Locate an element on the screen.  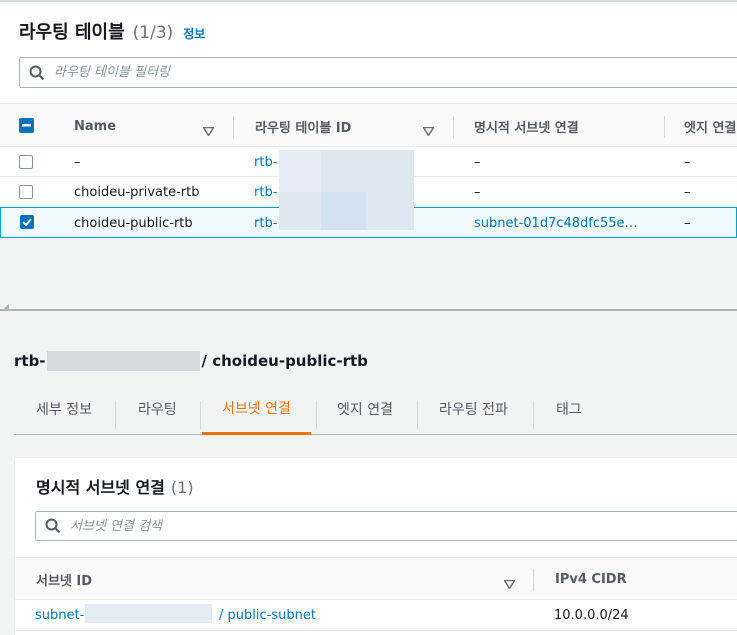
tab-subnet-associations: 서브넷 연결 is located at coordinates (256, 409).